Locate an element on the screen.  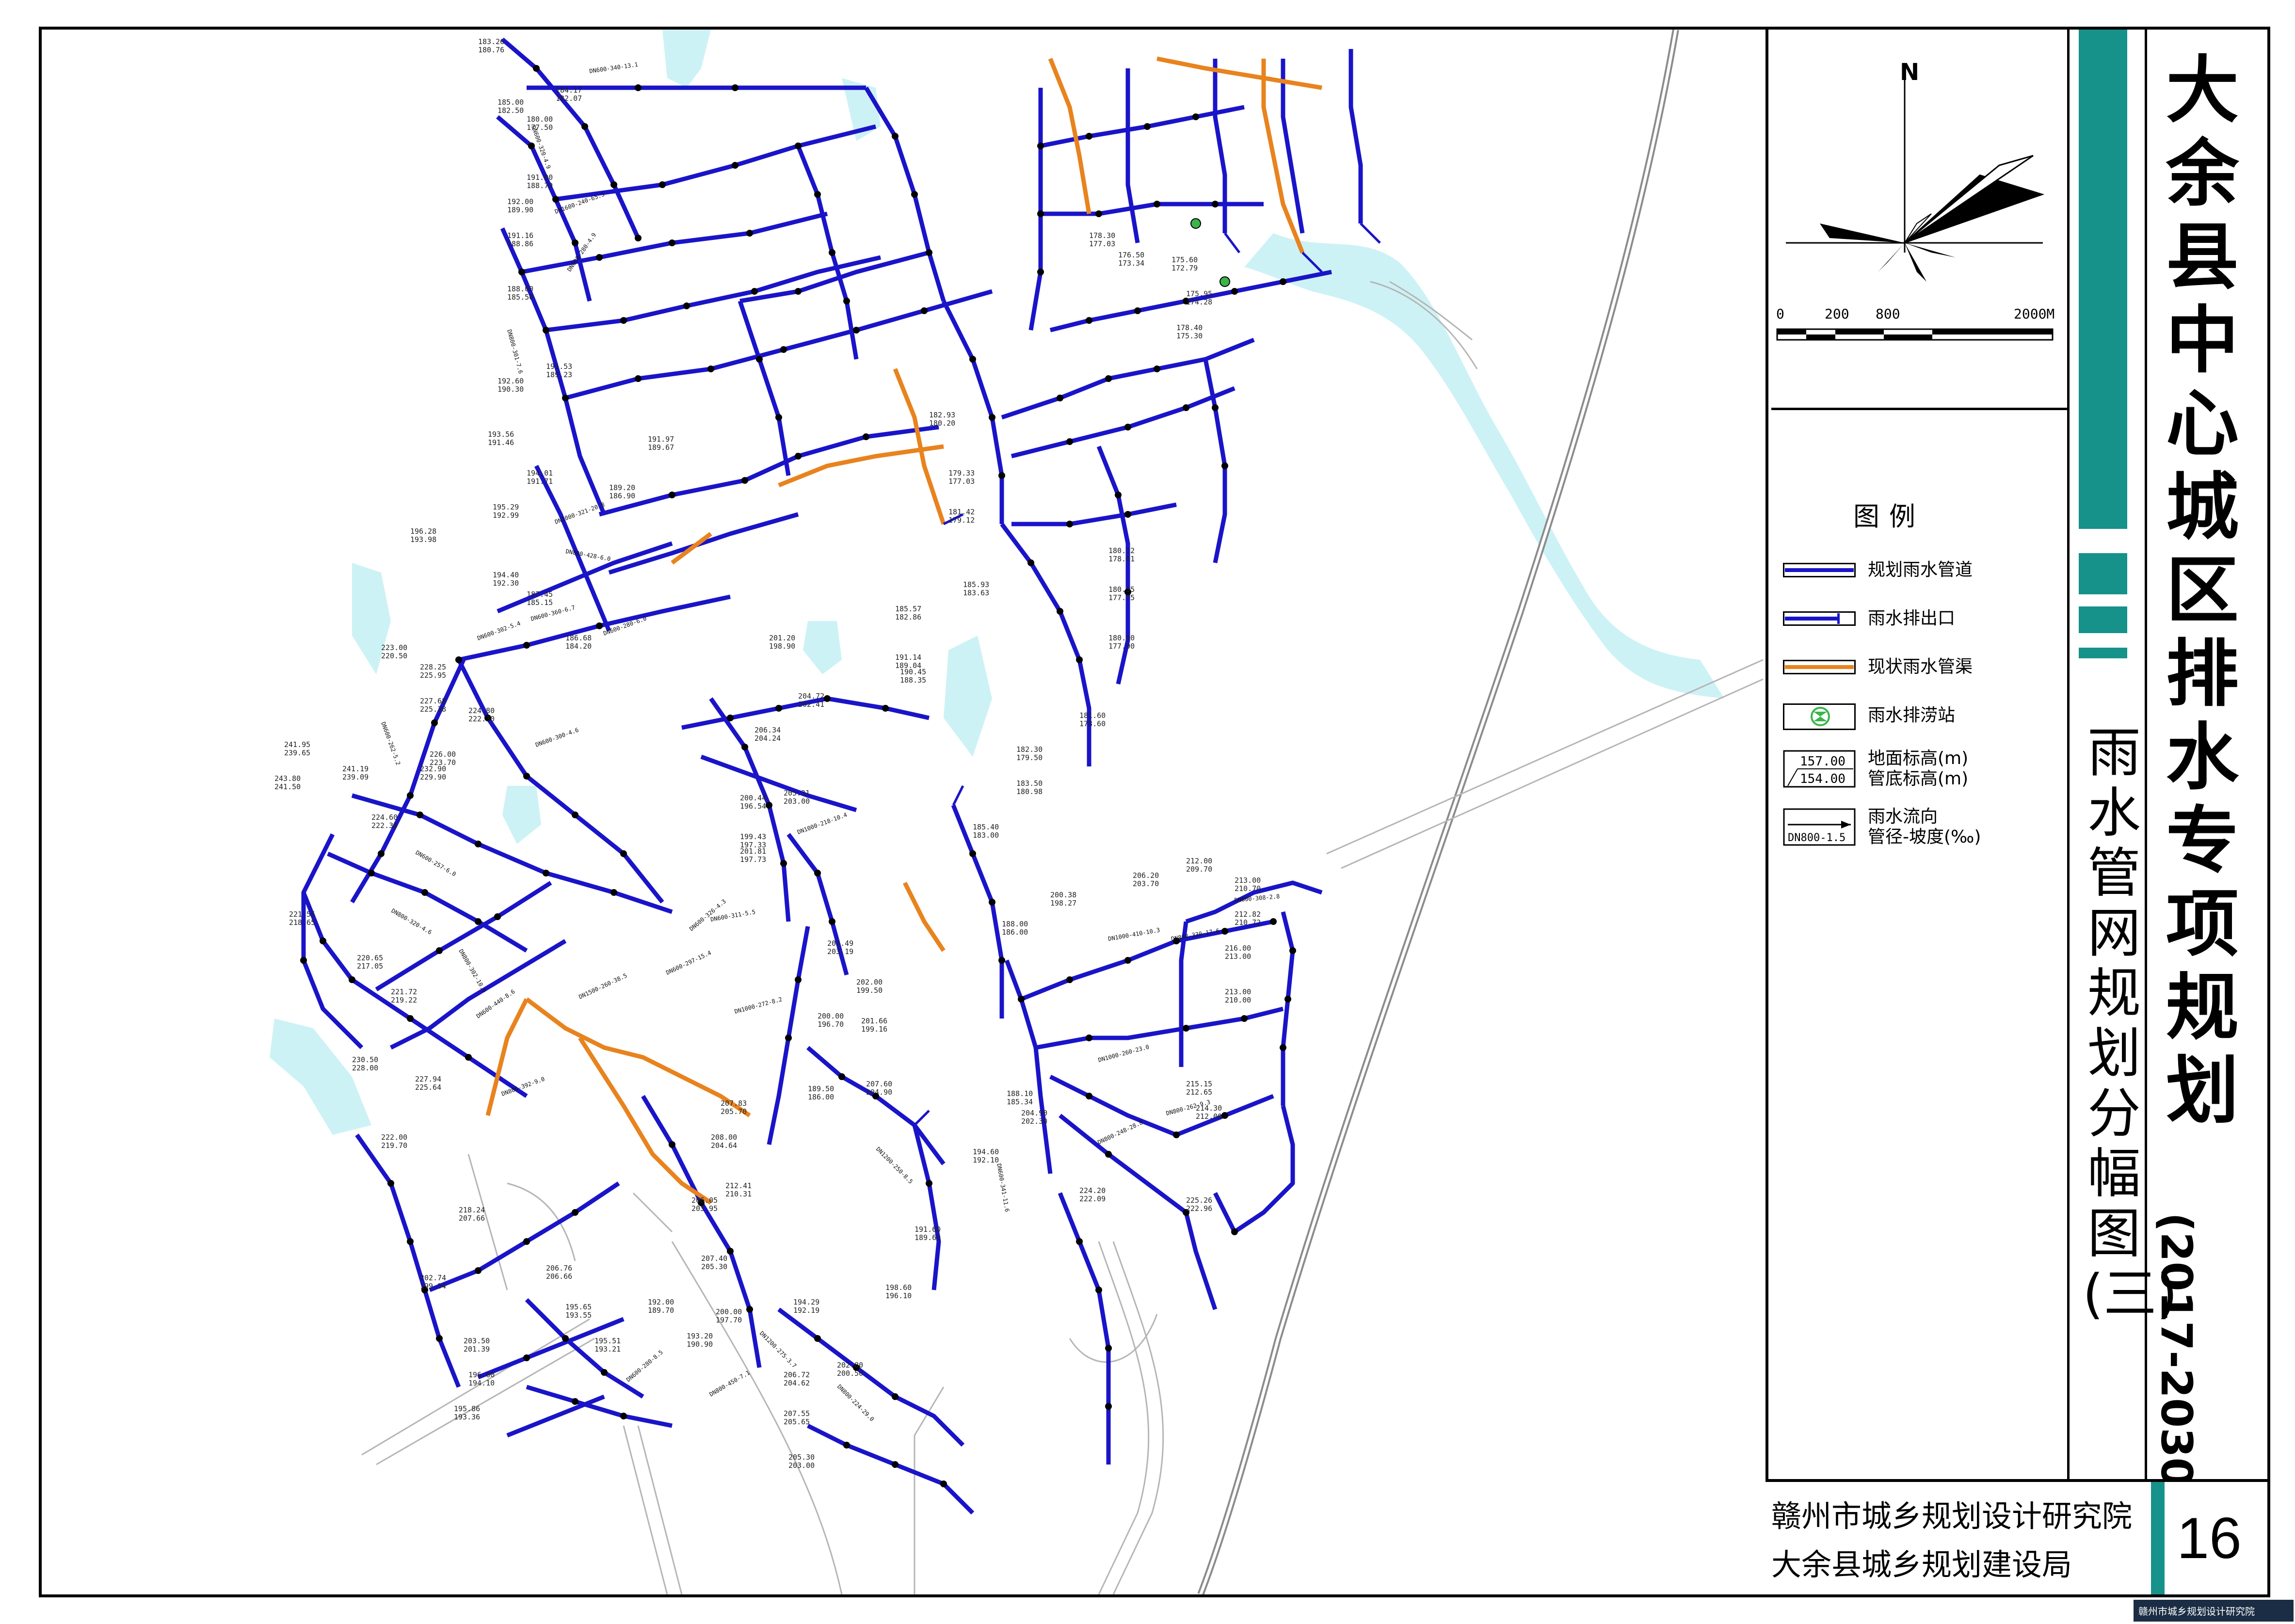
legend-item-existing-channel: 现状雨水管渠 is located at coordinates (1878, 667).